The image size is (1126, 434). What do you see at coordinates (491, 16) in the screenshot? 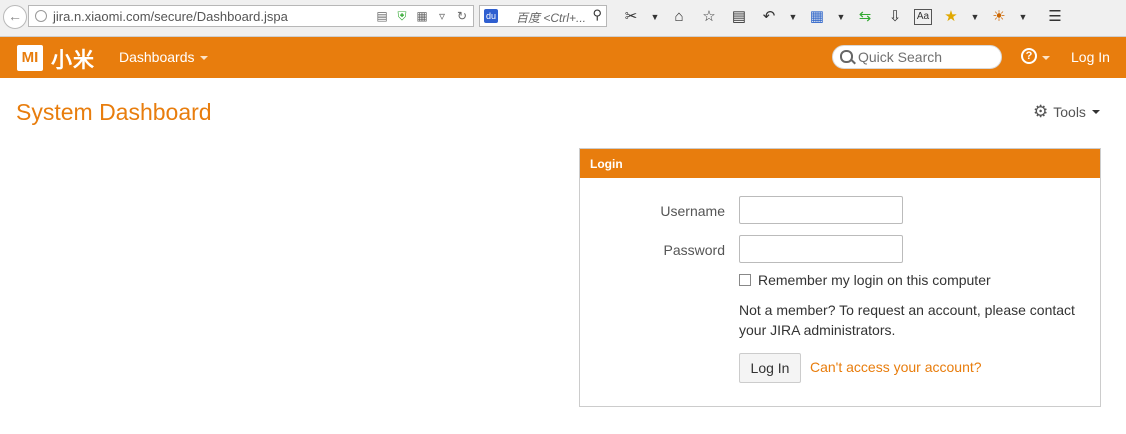
I see `baidu-paw-icon: du` at bounding box center [491, 16].